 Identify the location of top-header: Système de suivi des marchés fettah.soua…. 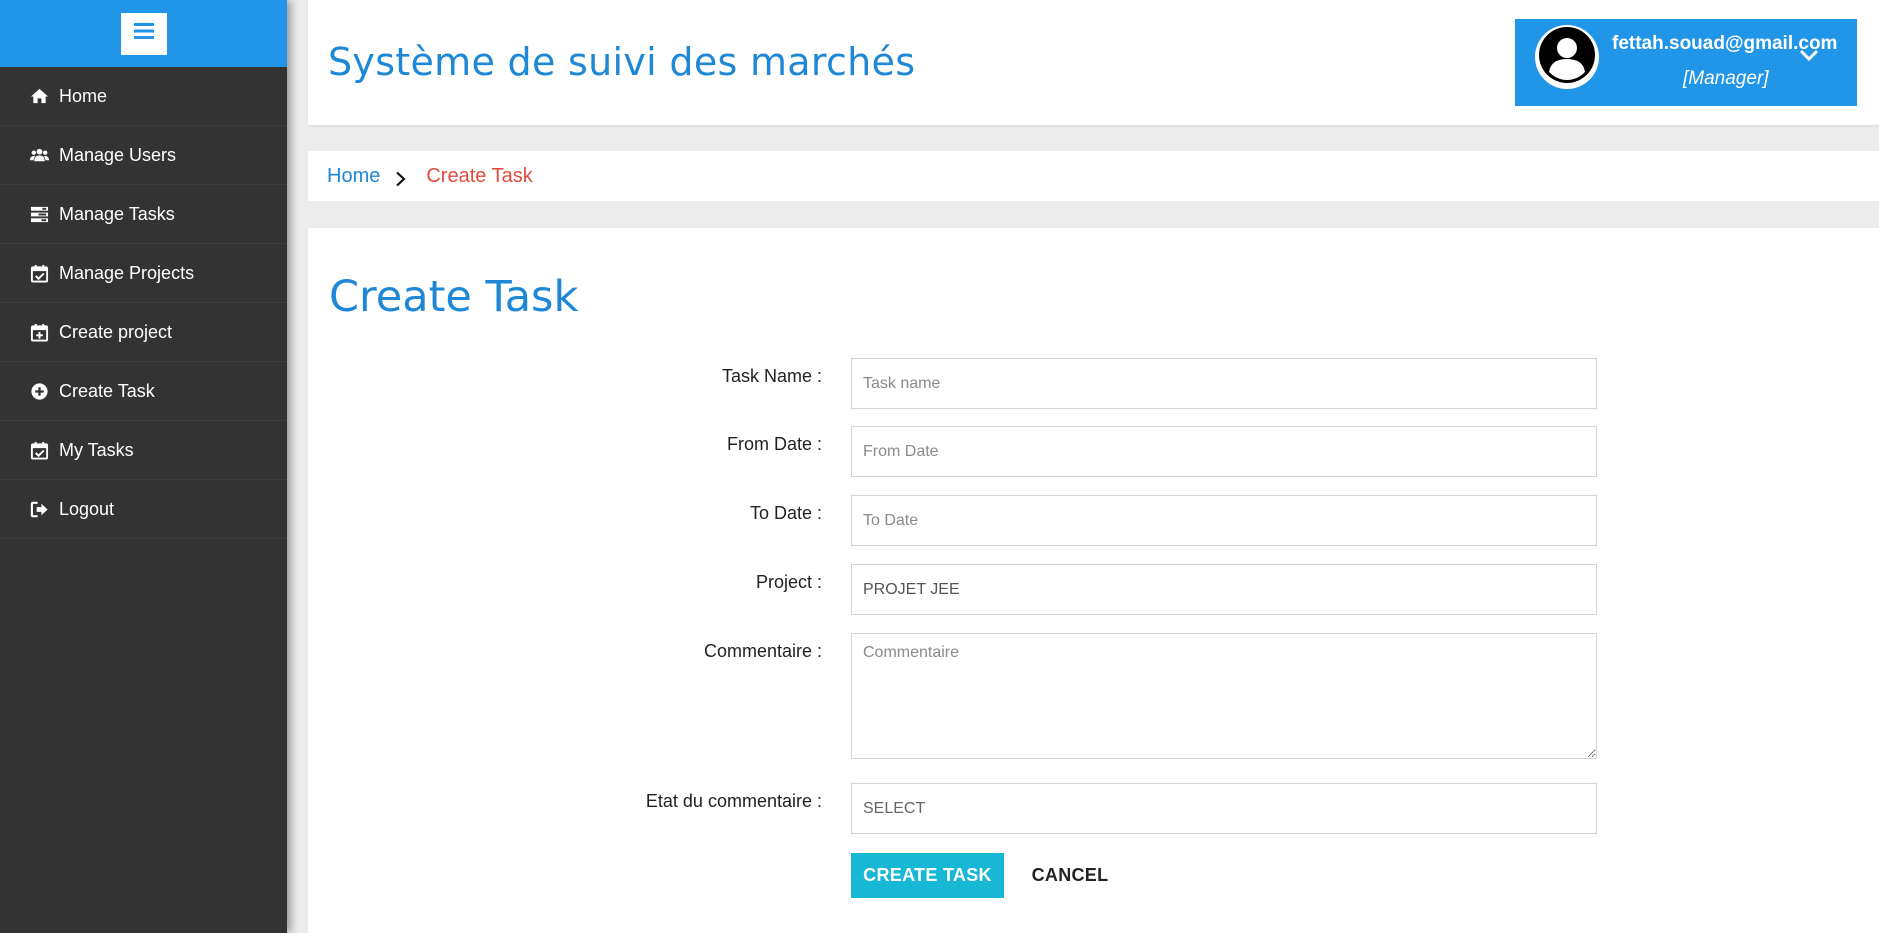
(1093, 62).